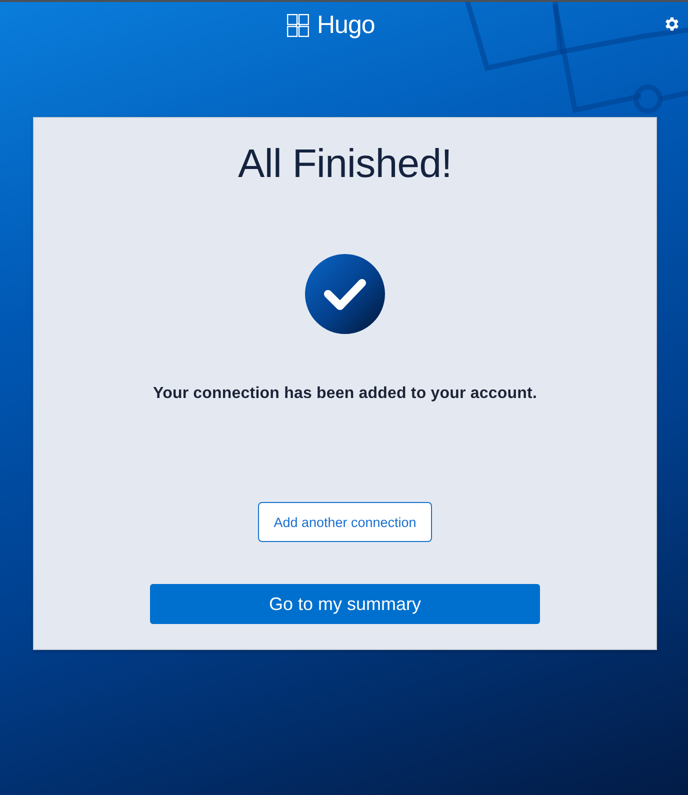  Describe the element at coordinates (345, 522) in the screenshot. I see `add-connection-button: Add another connection` at that location.